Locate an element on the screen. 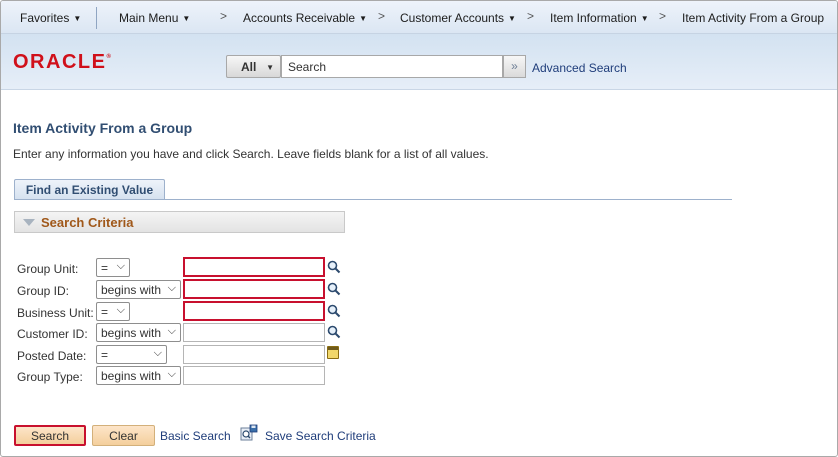 This screenshot has width=838, height=457. criteria-row-group-unit: Group Unit: = ⌵ is located at coordinates (187, 267).